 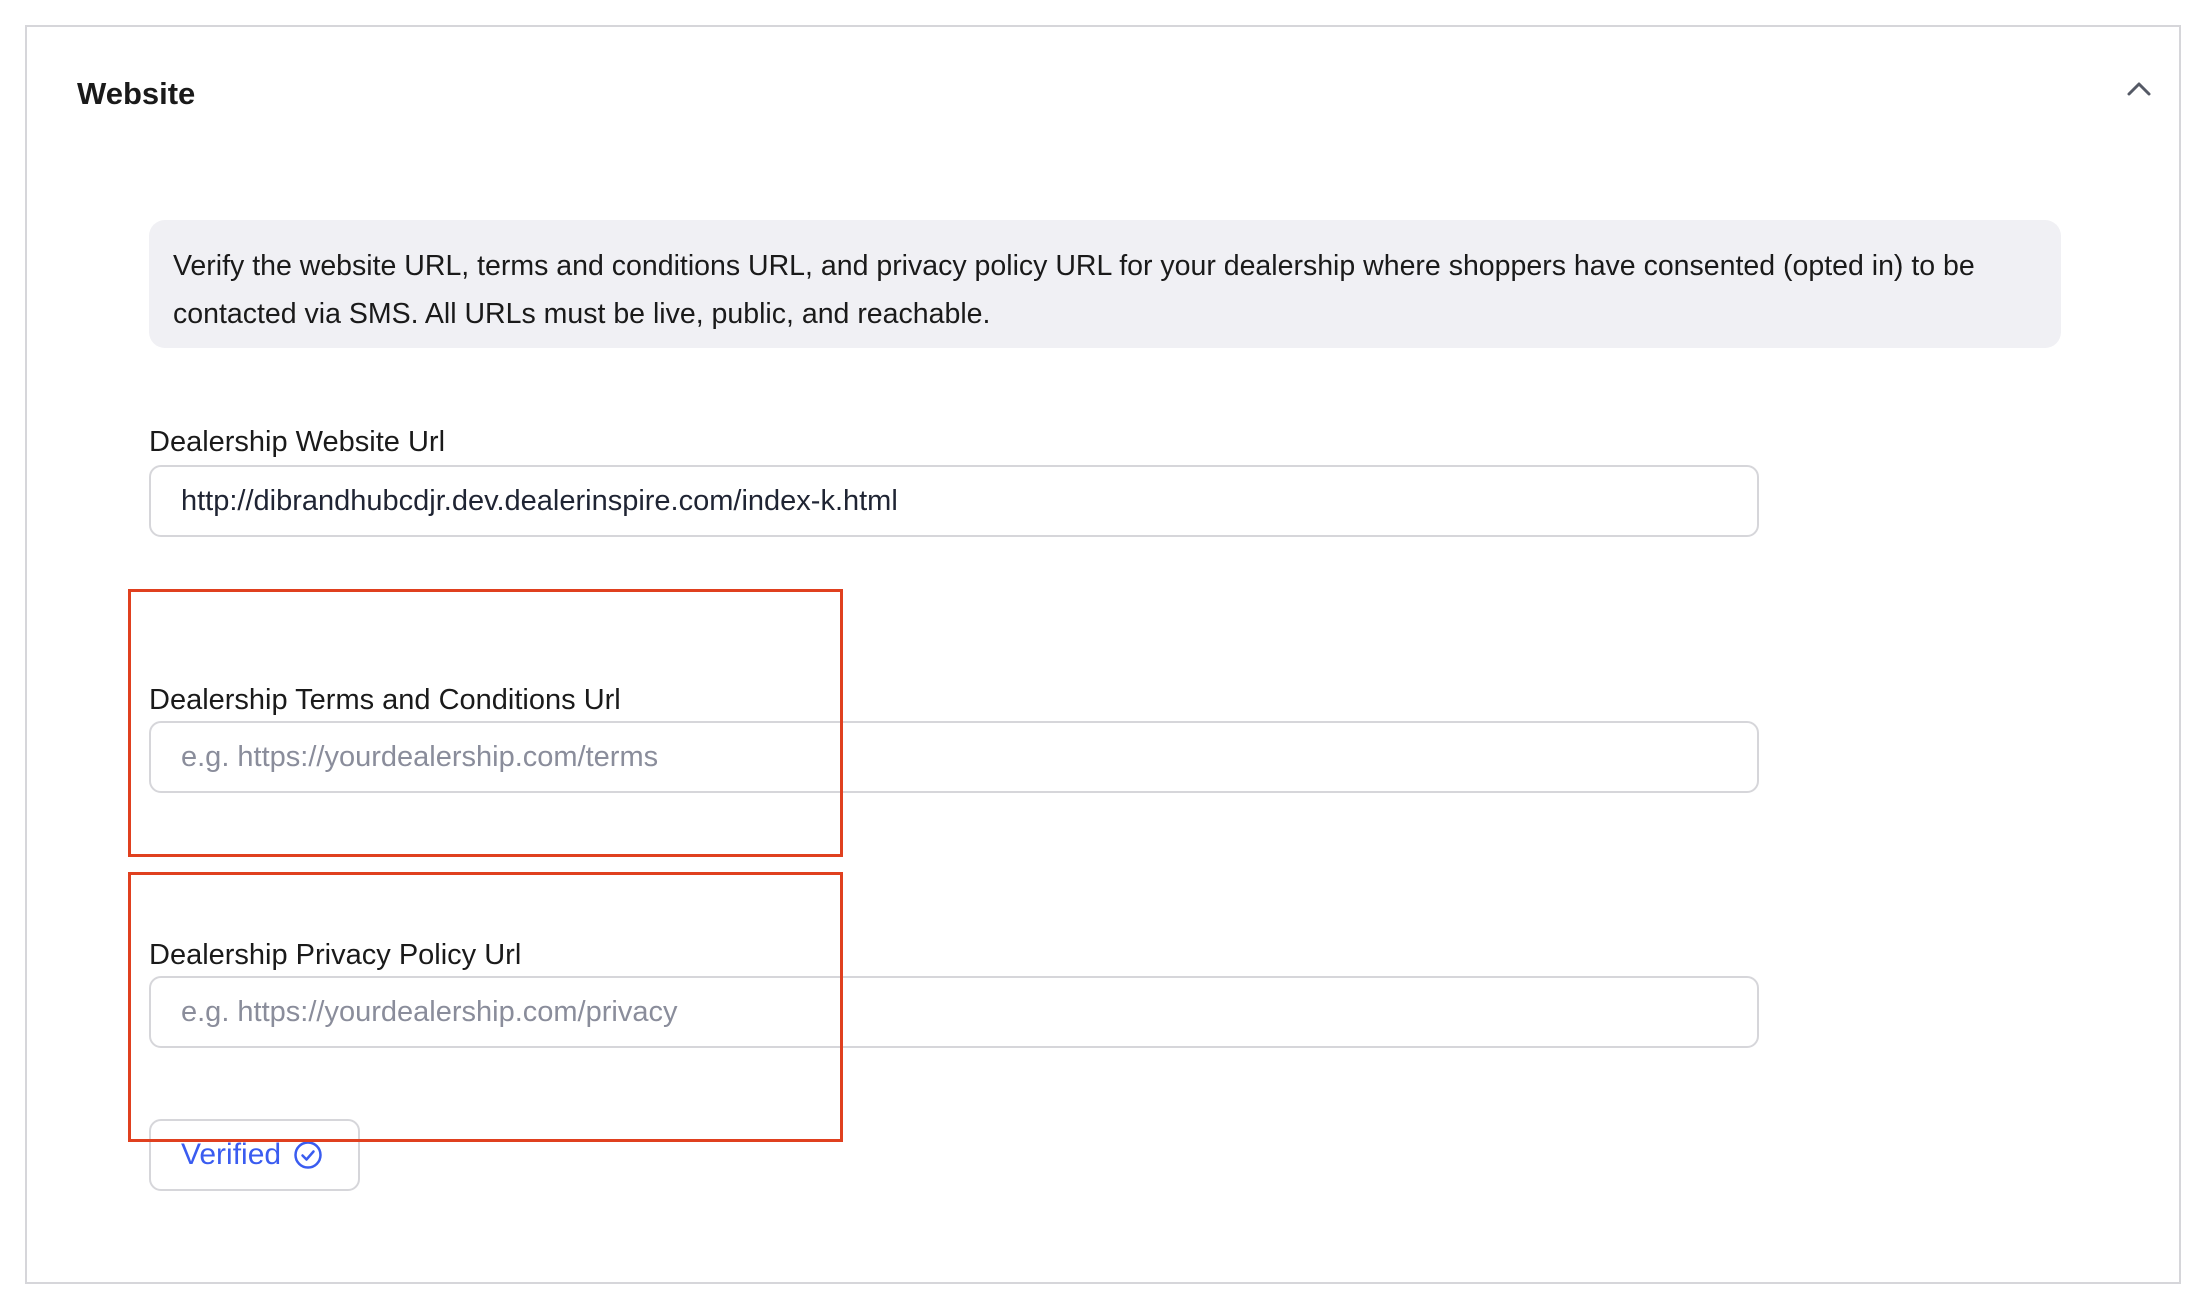 What do you see at coordinates (136, 93) in the screenshot?
I see `section-title: Website` at bounding box center [136, 93].